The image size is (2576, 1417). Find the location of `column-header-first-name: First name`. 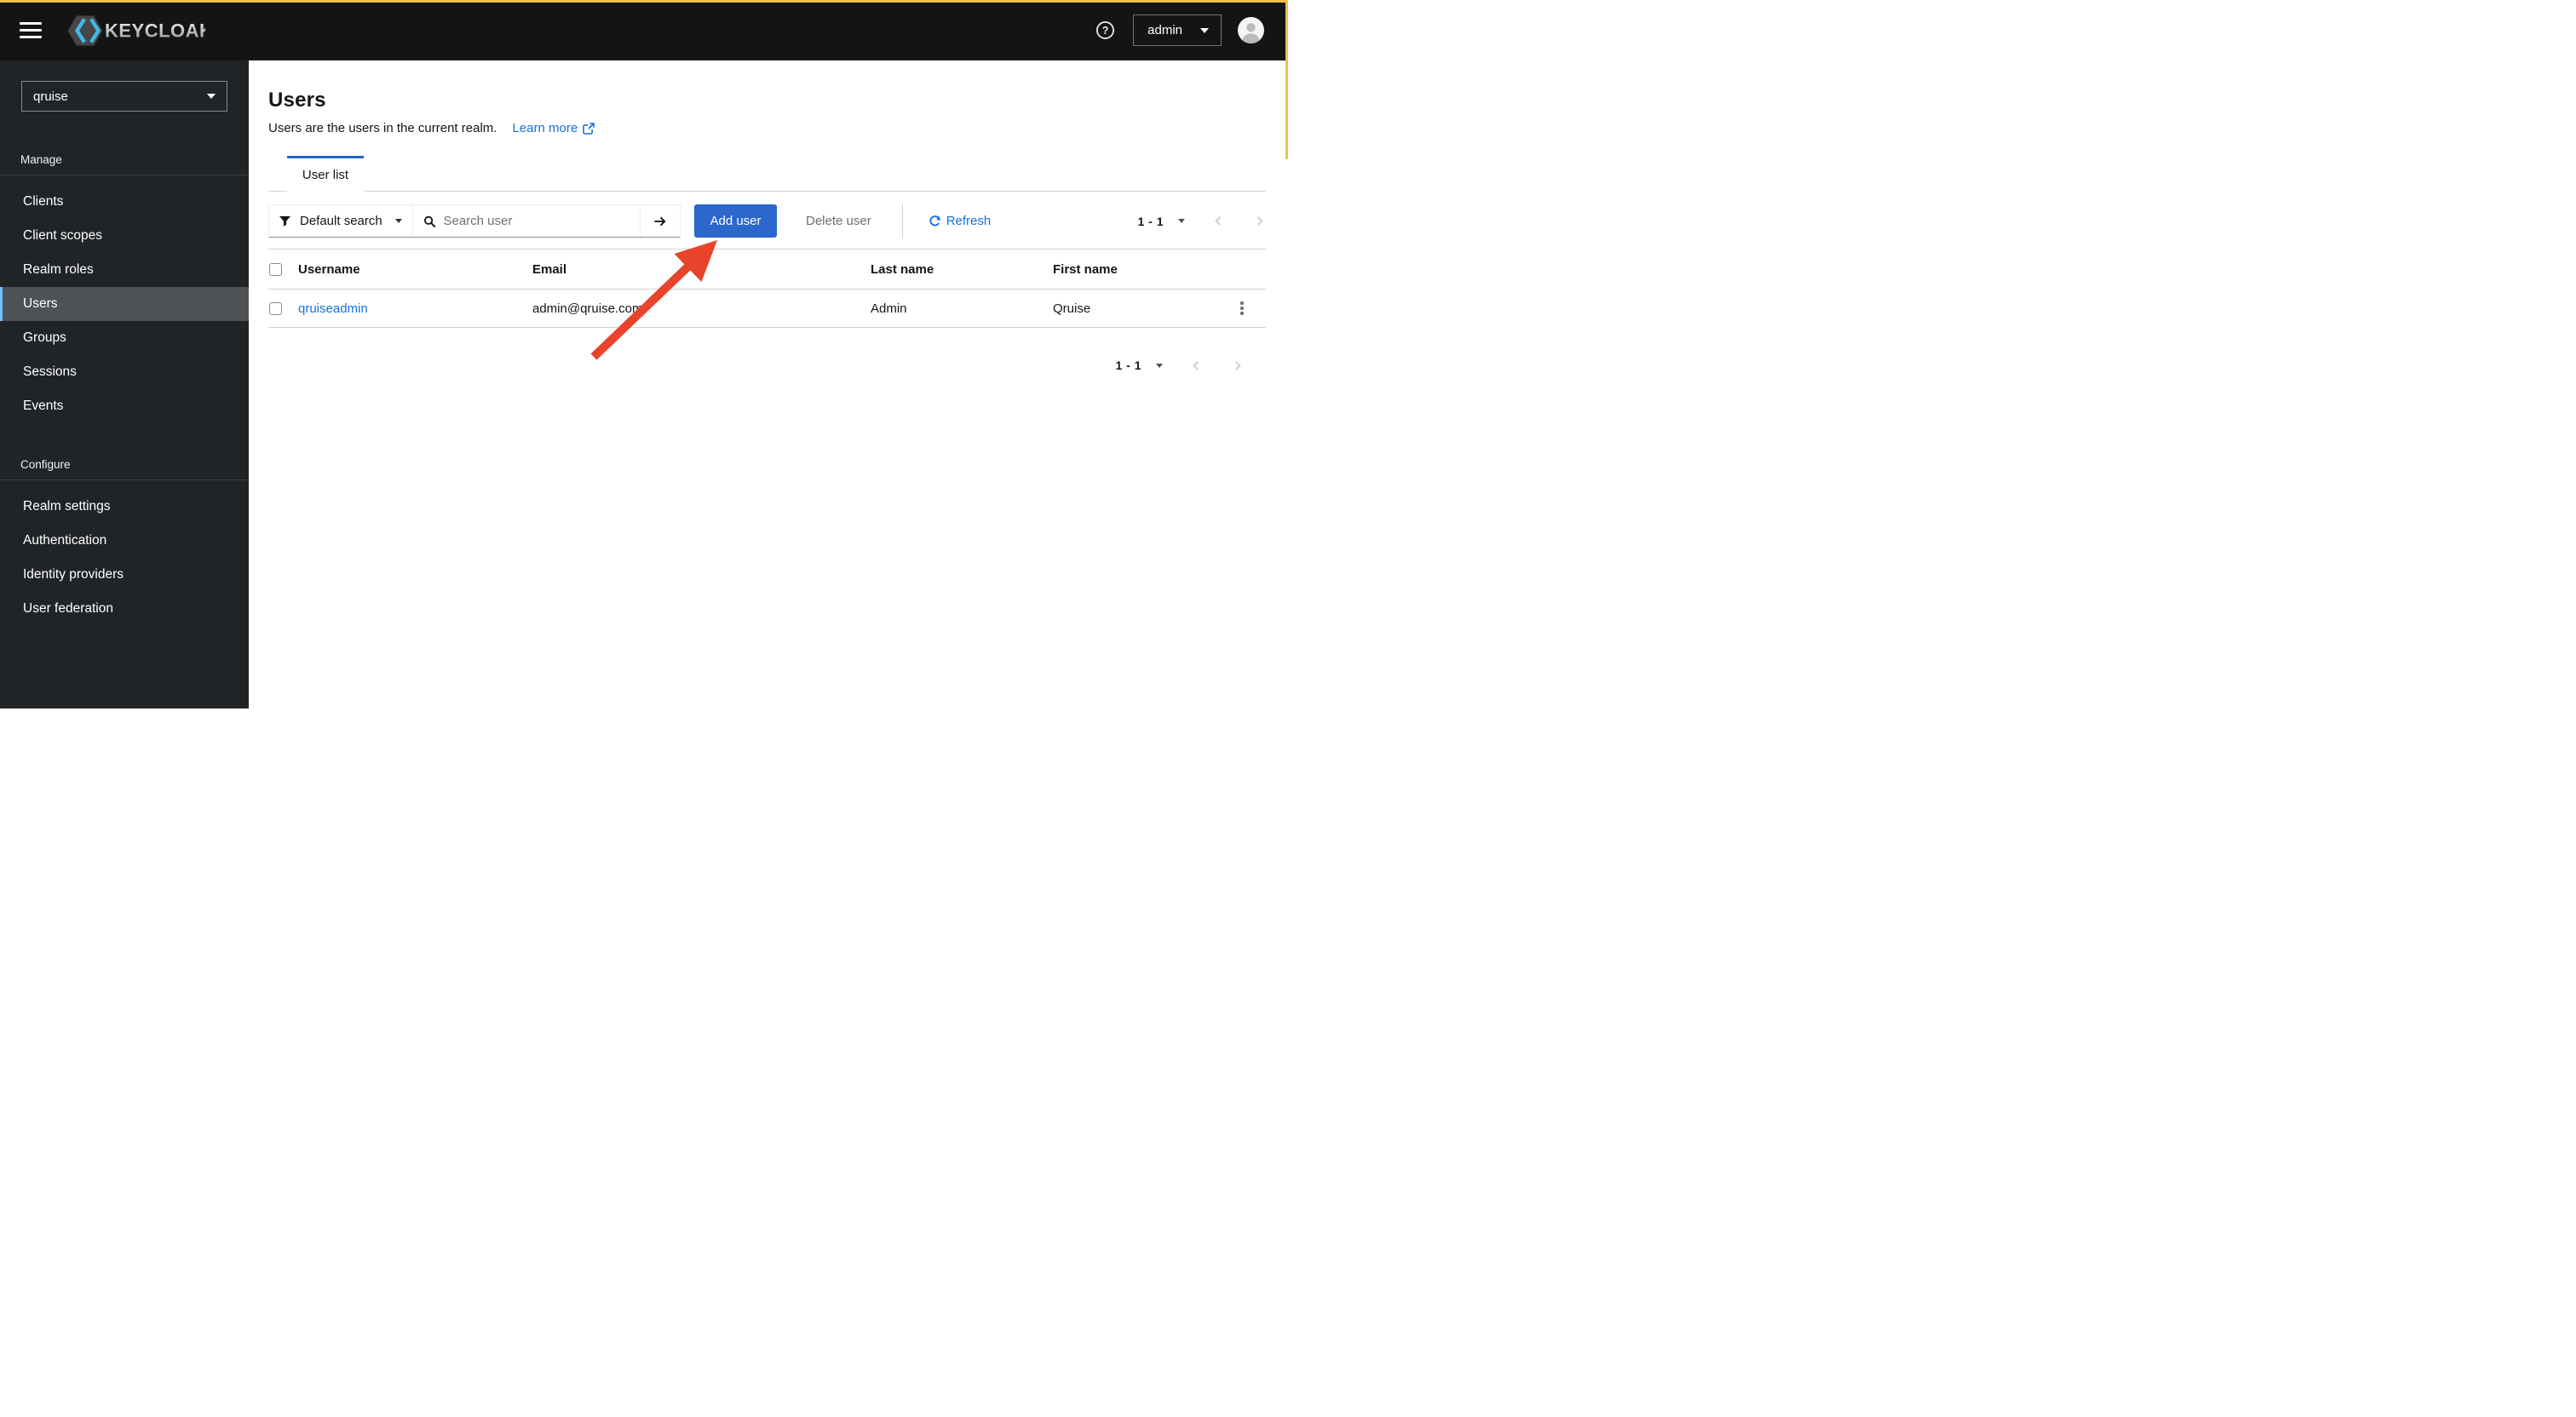

column-header-first-name: First name is located at coordinates (1085, 269).